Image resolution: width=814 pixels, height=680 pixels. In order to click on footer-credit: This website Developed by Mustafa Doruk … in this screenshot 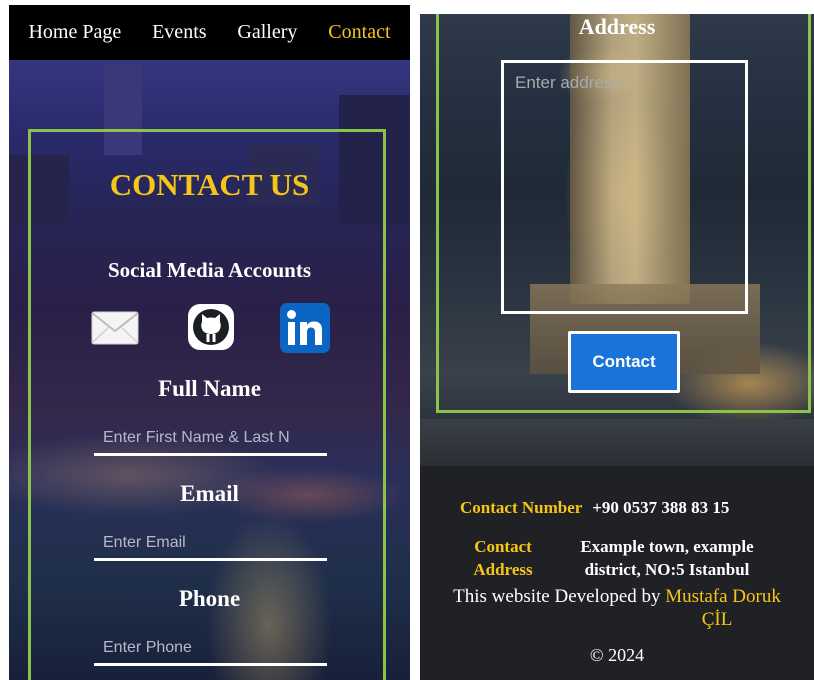, I will do `click(617, 608)`.